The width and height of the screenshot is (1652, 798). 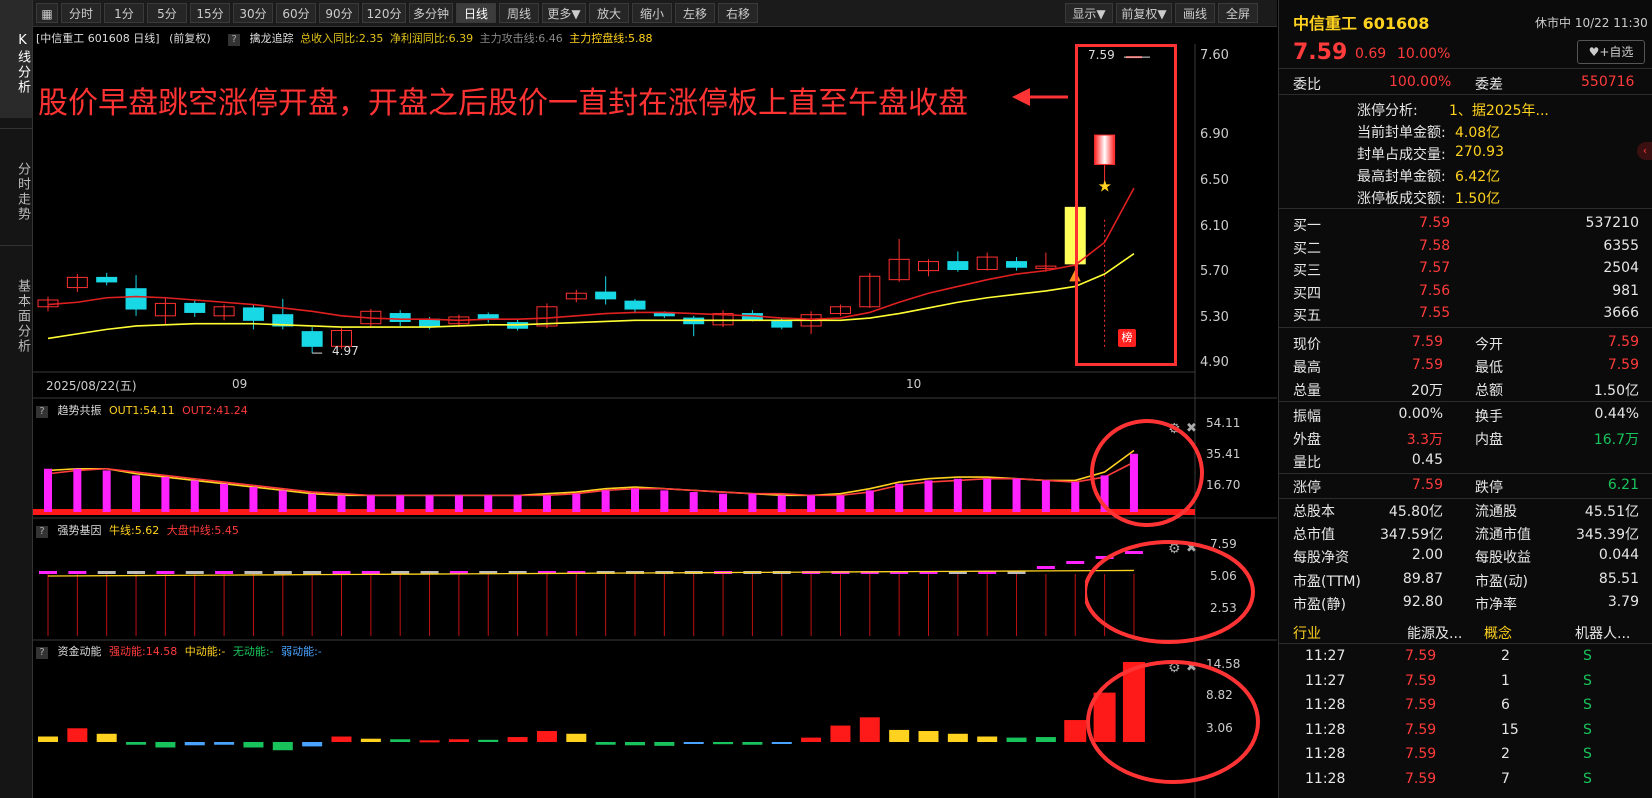 I want to click on period-button-intraday: 分时, so click(x=81, y=13).